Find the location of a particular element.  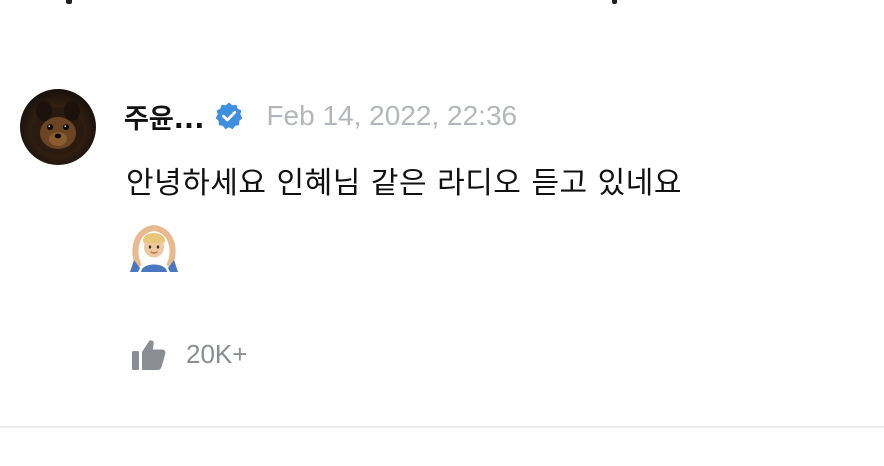

verified-badge-icon is located at coordinates (229, 116).